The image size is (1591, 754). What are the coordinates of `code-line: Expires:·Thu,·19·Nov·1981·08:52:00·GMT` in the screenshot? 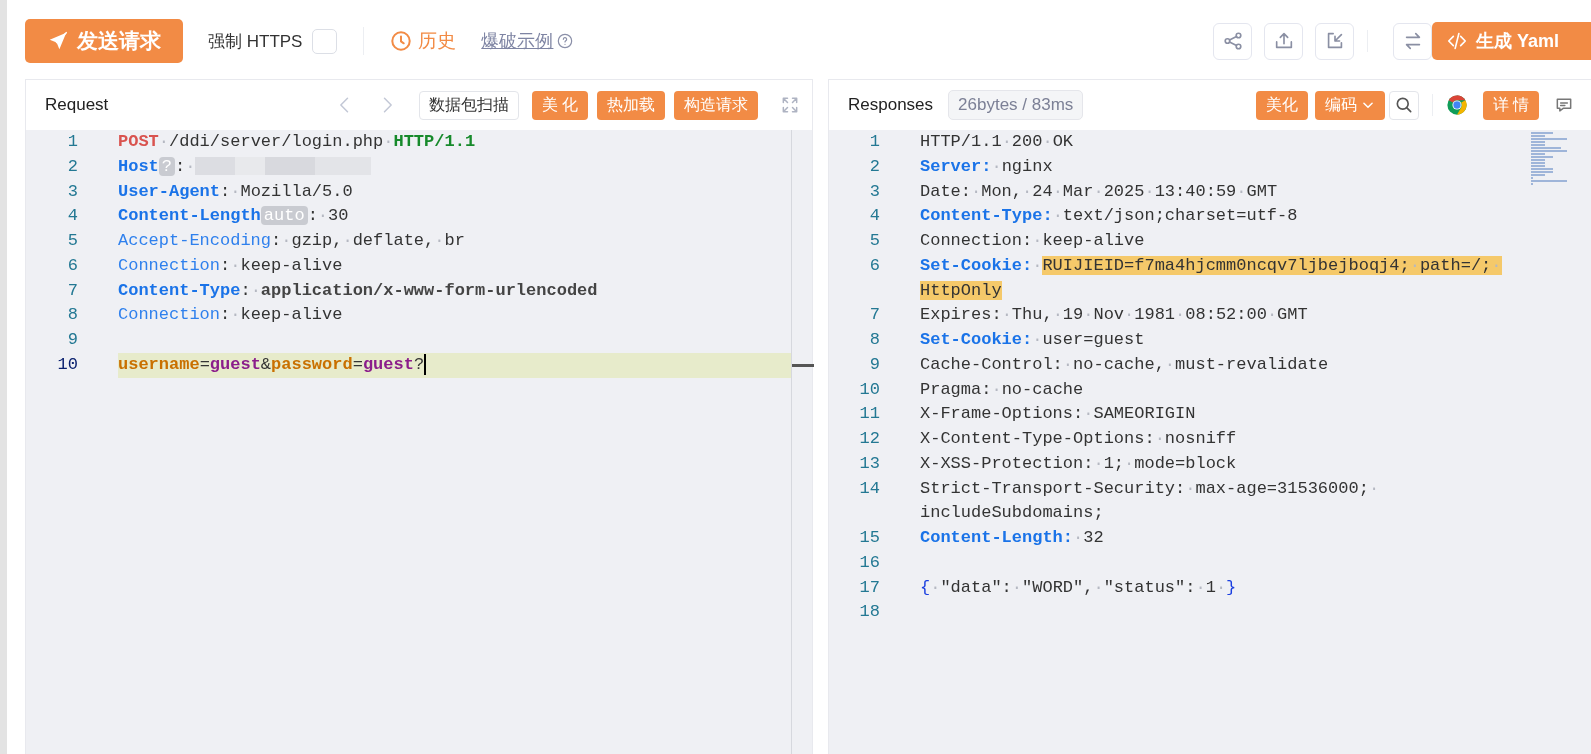 It's located at (1114, 315).